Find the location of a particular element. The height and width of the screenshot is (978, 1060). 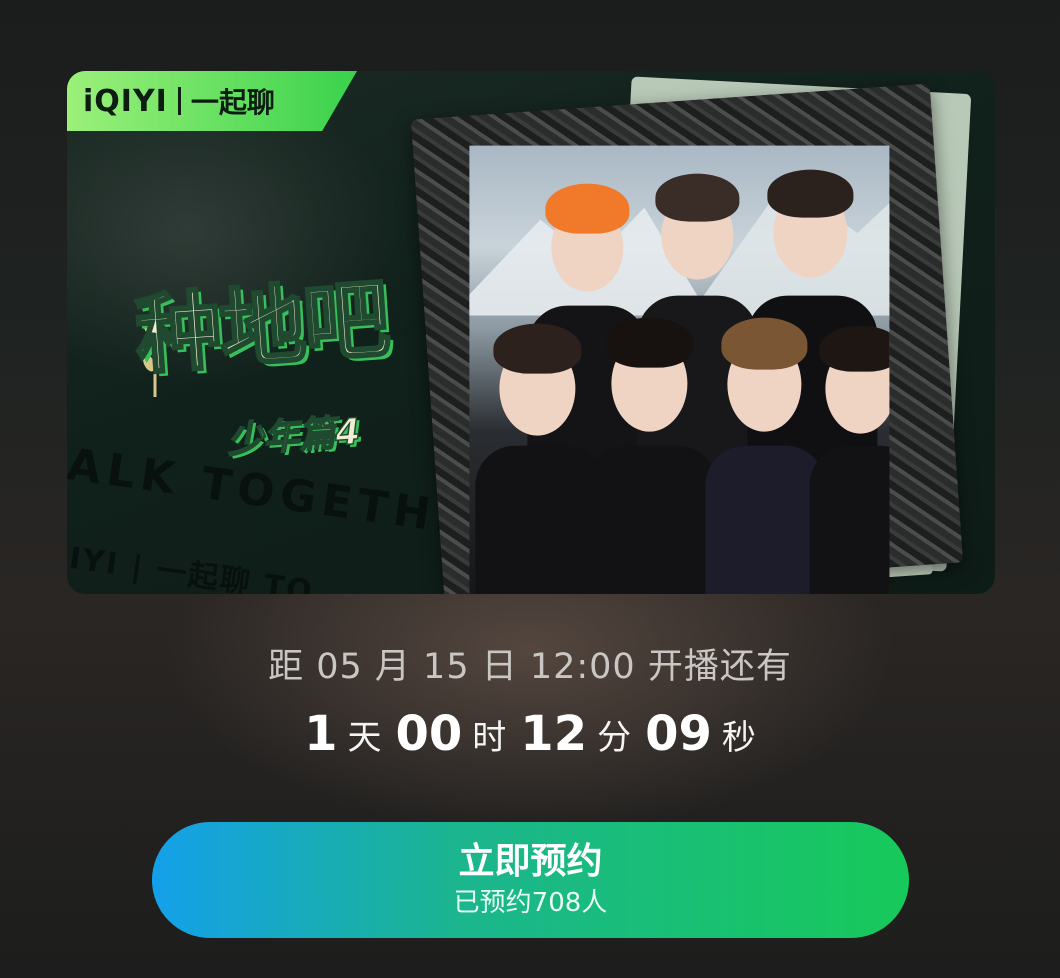

reserve-button: 立即预约 已预约708人 is located at coordinates (530, 880).